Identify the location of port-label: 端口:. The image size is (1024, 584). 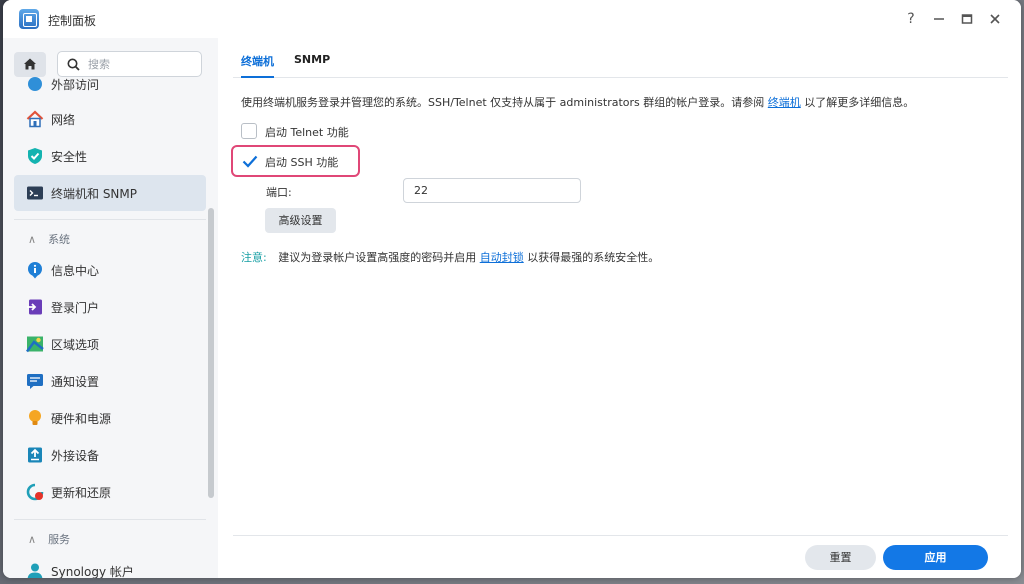
(279, 192).